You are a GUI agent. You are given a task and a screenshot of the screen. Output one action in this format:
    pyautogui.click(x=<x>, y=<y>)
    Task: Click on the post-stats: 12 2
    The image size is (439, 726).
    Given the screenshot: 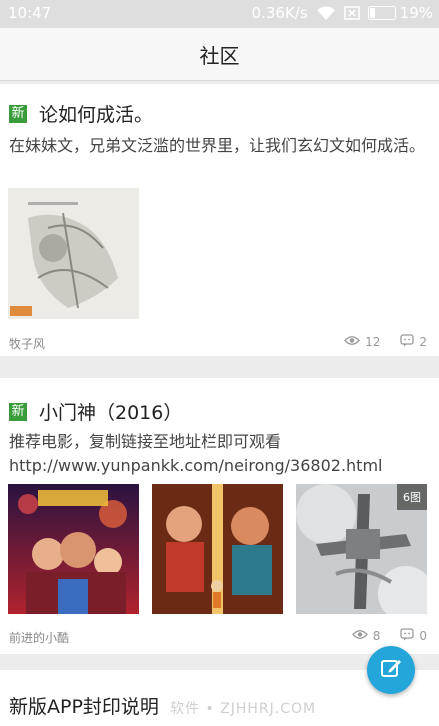 What is the action you would take?
    pyautogui.click(x=385, y=342)
    